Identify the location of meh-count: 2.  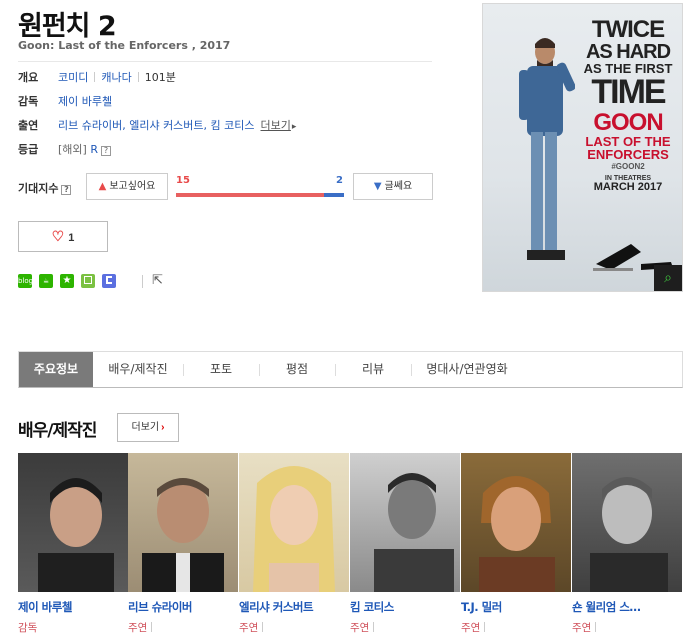
(339, 180).